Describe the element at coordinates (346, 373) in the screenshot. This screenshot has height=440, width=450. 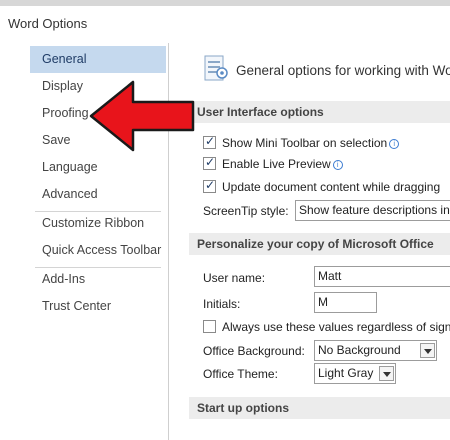
I see `office-theme-value: Light Gray` at that location.